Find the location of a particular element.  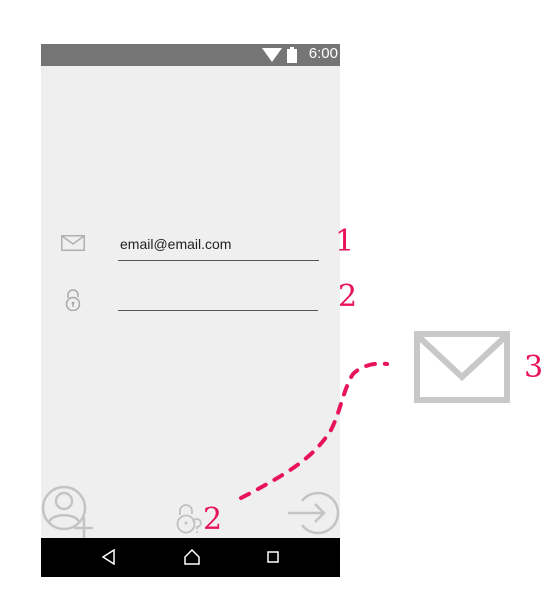

recents-icon is located at coordinates (273, 557).